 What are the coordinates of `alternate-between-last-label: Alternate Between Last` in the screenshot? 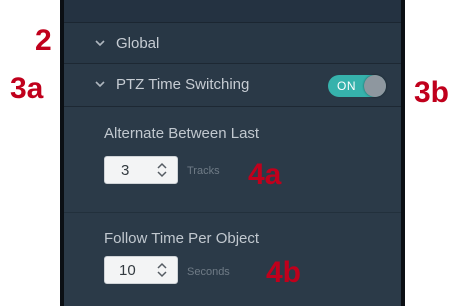 It's located at (182, 133).